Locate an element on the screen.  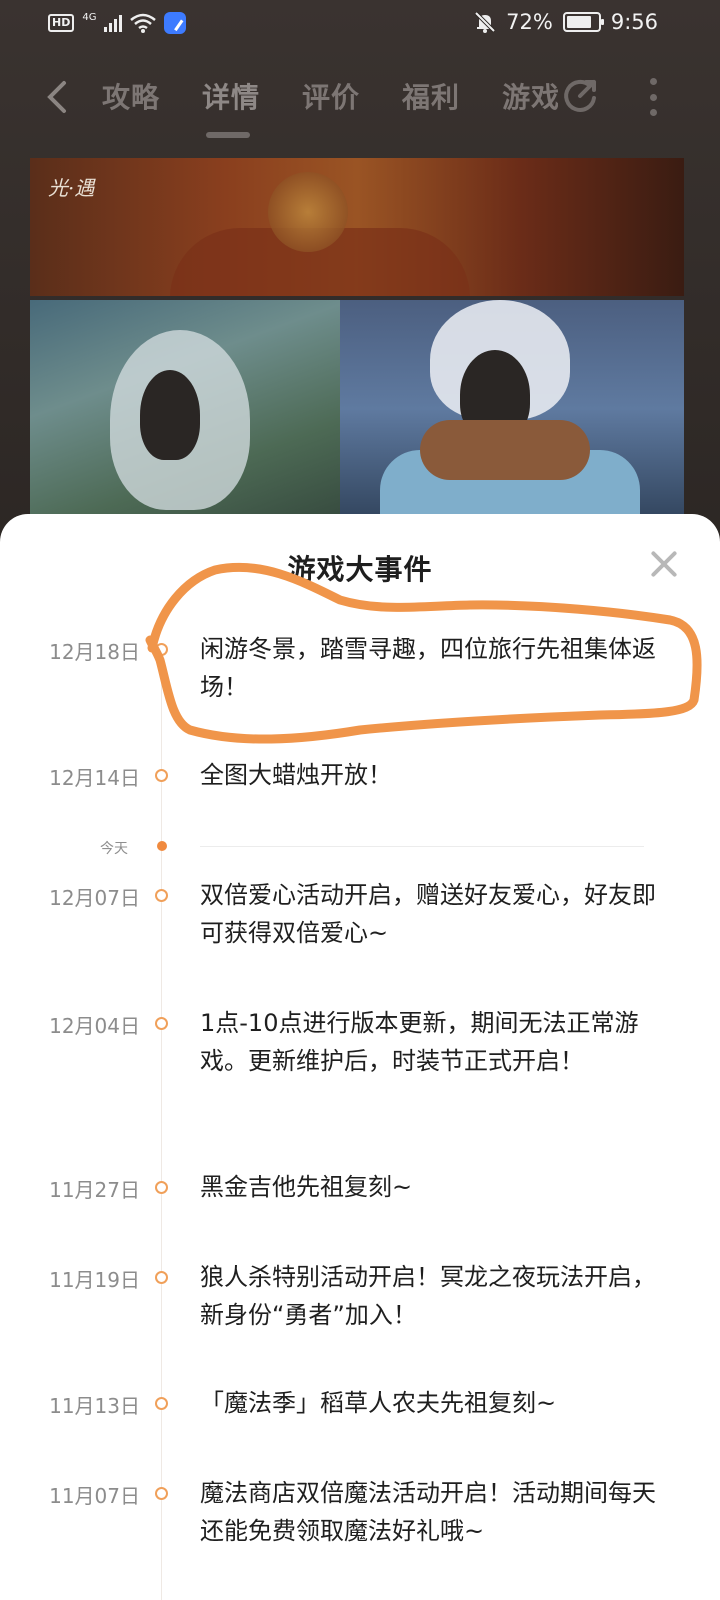
battery-icon is located at coordinates (583, 22).